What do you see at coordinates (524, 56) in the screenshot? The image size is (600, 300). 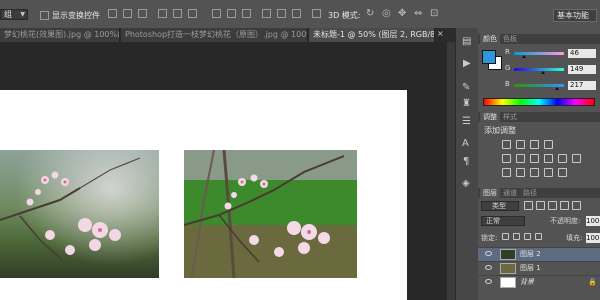 I see `channel-r-handle` at bounding box center [524, 56].